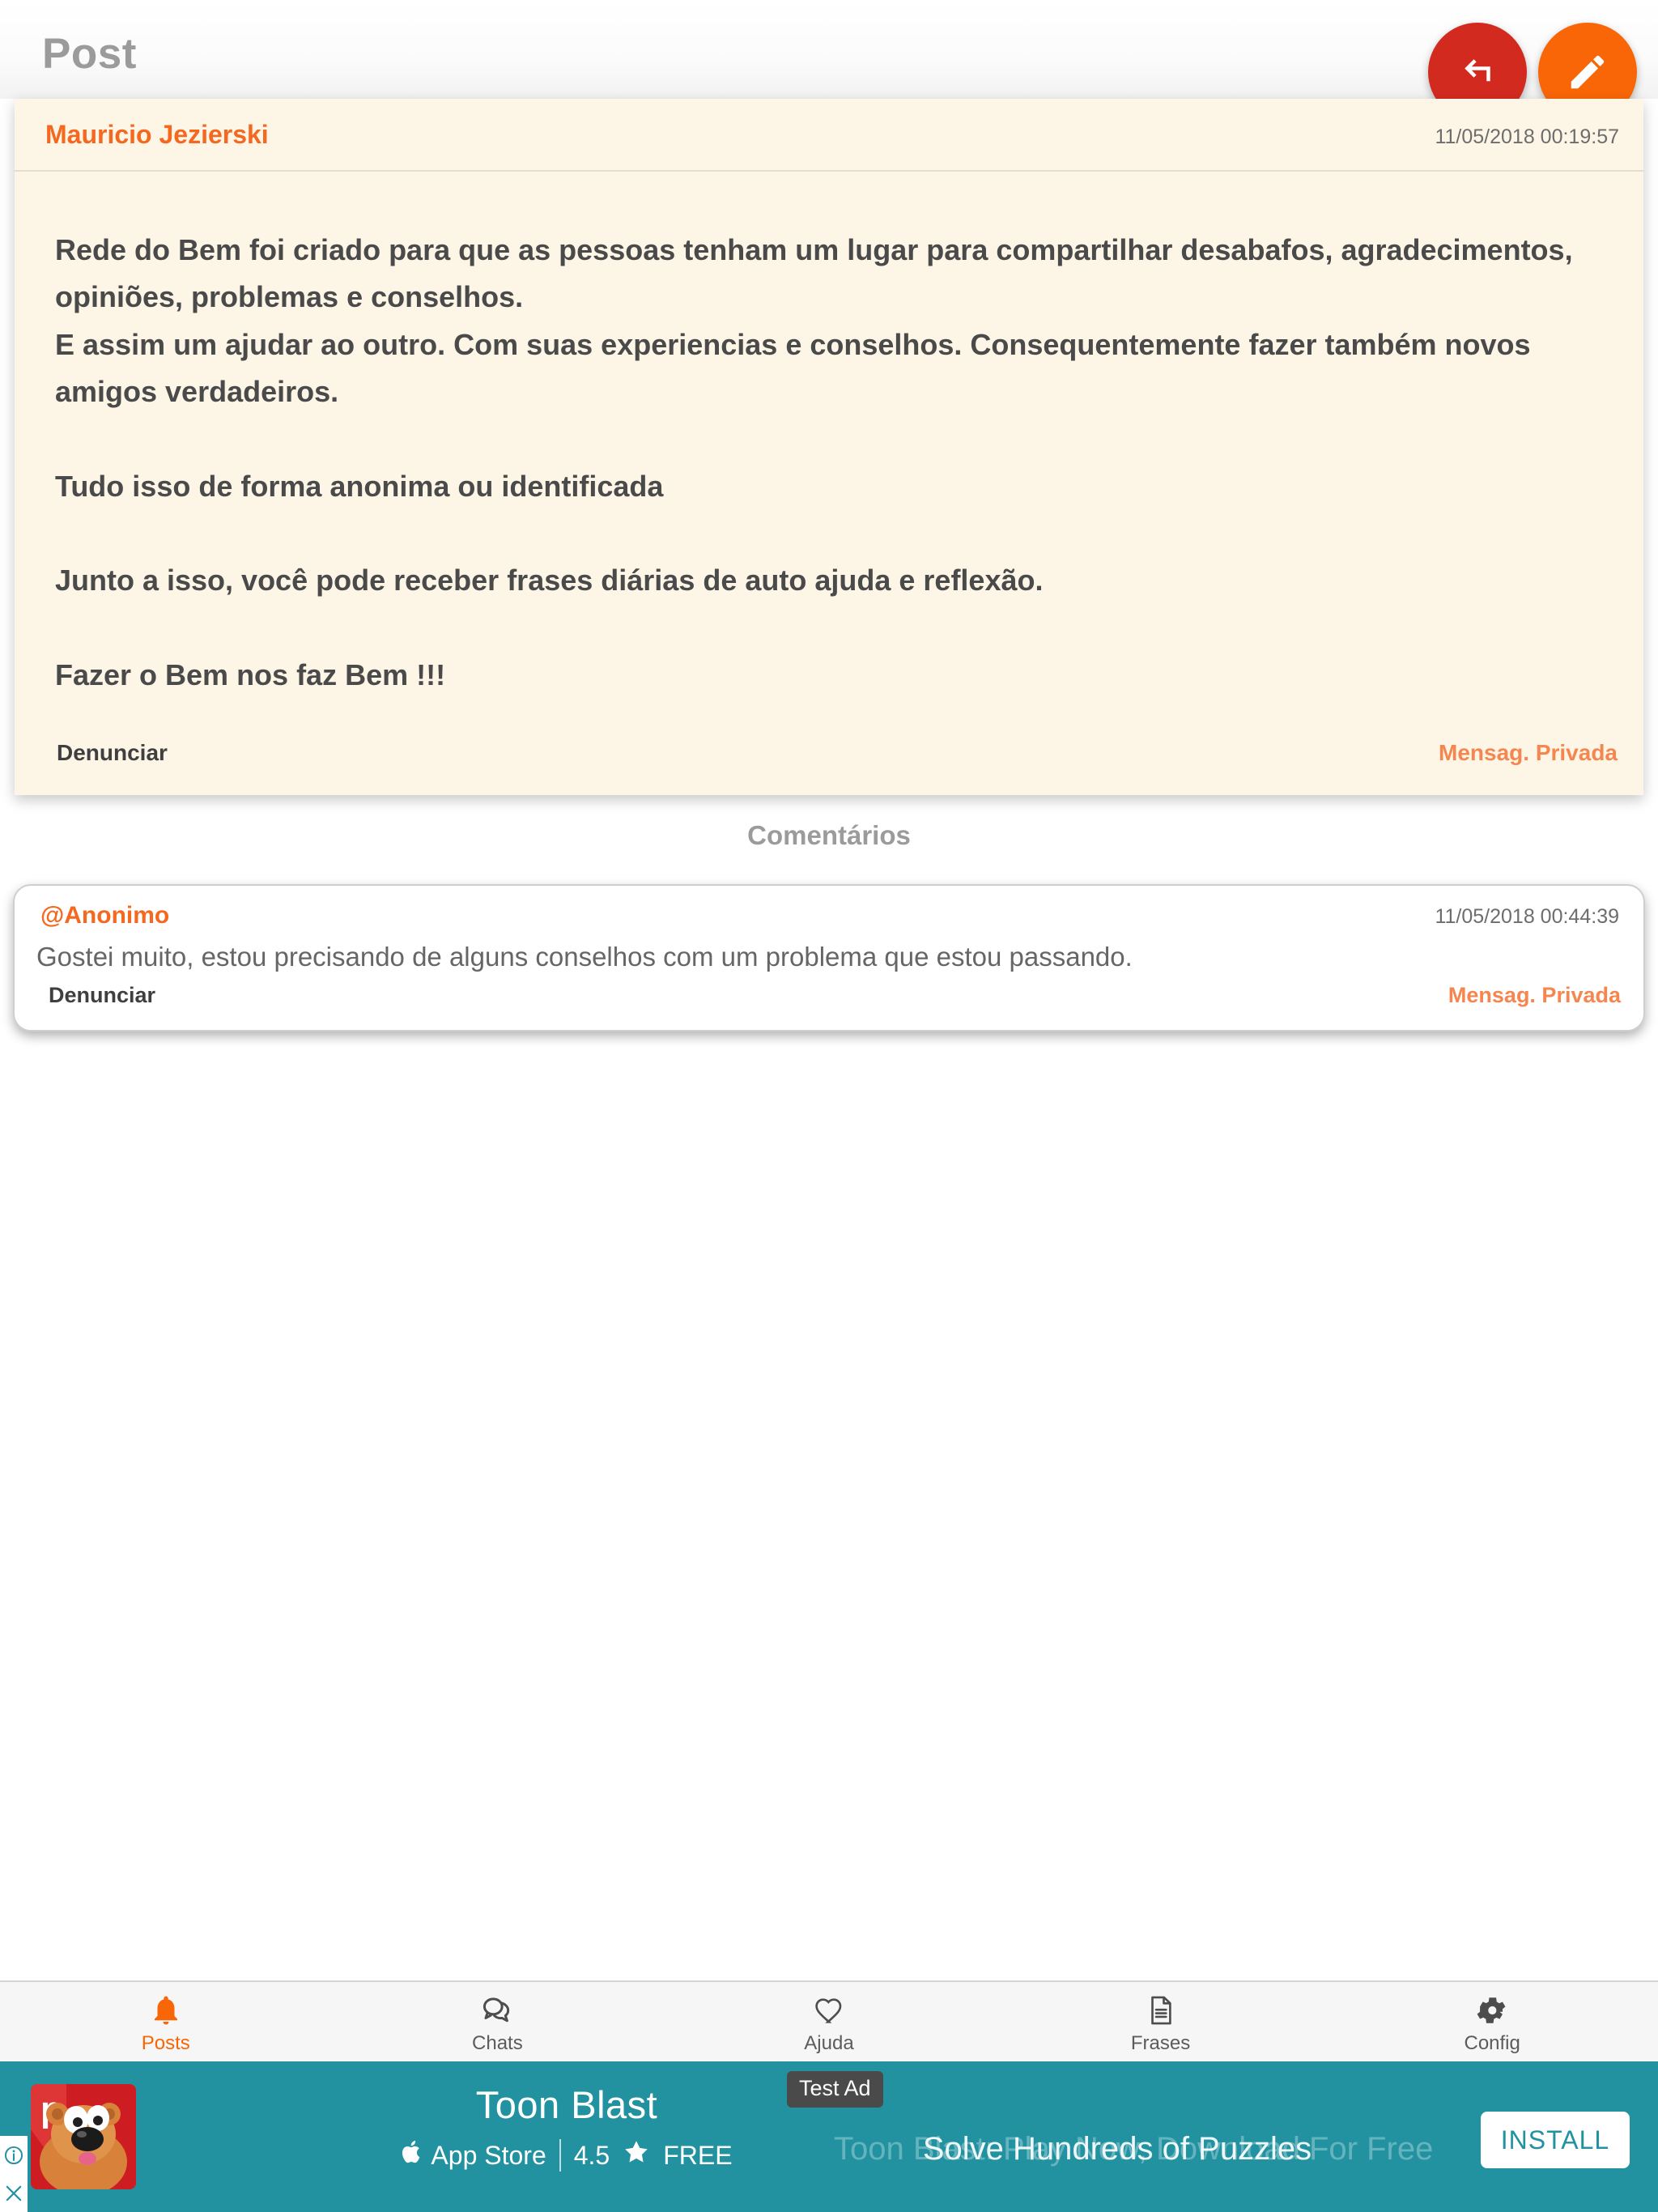 This screenshot has width=1658, height=2212. I want to click on tab-frases: Frases, so click(1161, 2022).